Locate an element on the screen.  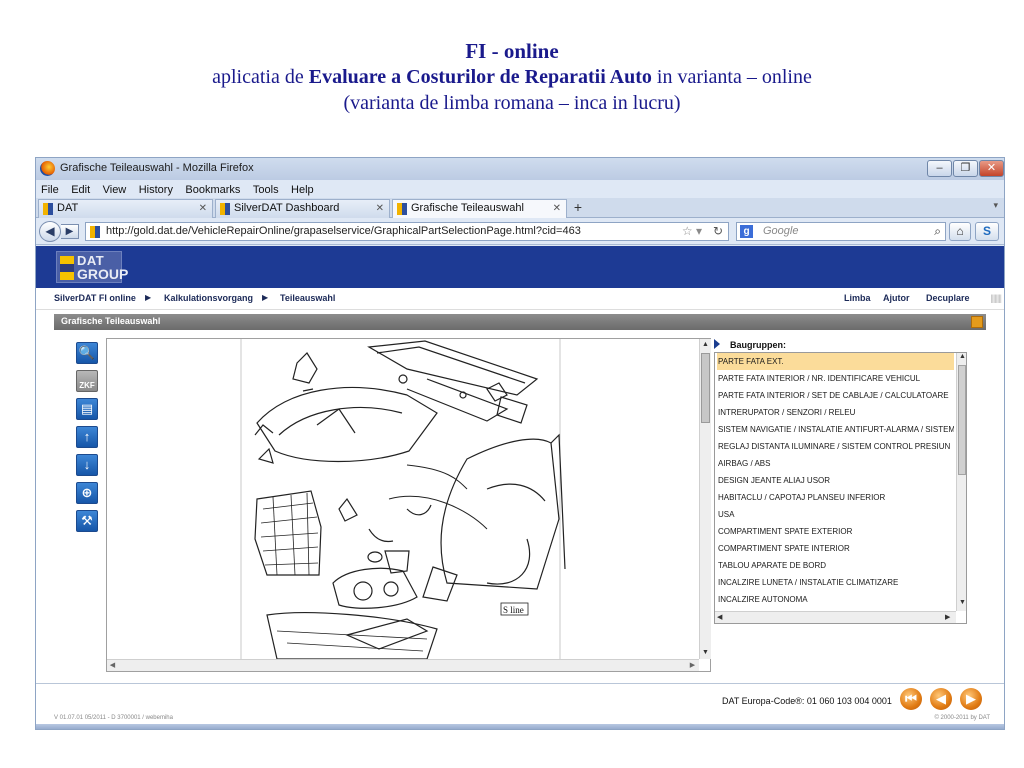
subtitle-suffix: in varianta – online is located at coordinates (731, 77).